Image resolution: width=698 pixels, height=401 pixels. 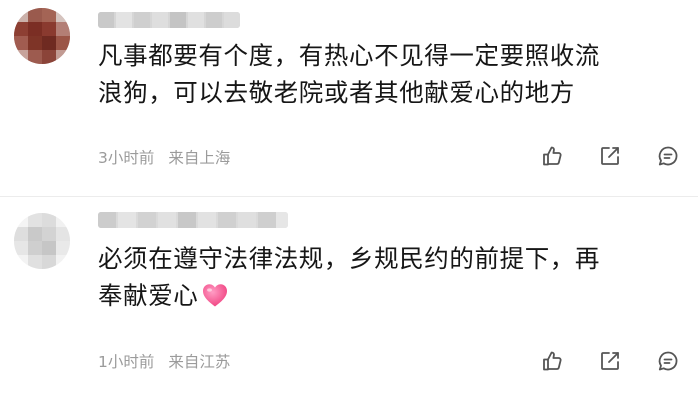 What do you see at coordinates (199, 362) in the screenshot?
I see `comment-location: 来自江苏` at bounding box center [199, 362].